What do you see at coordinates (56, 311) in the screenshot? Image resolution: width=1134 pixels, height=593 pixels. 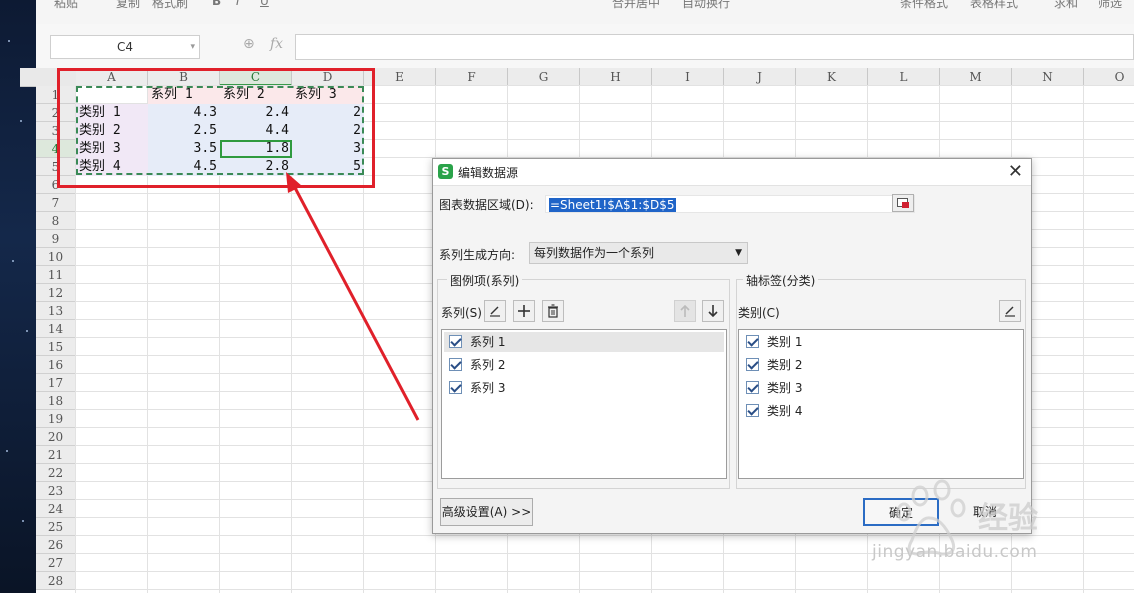 I see `row-header-13: 13` at bounding box center [56, 311].